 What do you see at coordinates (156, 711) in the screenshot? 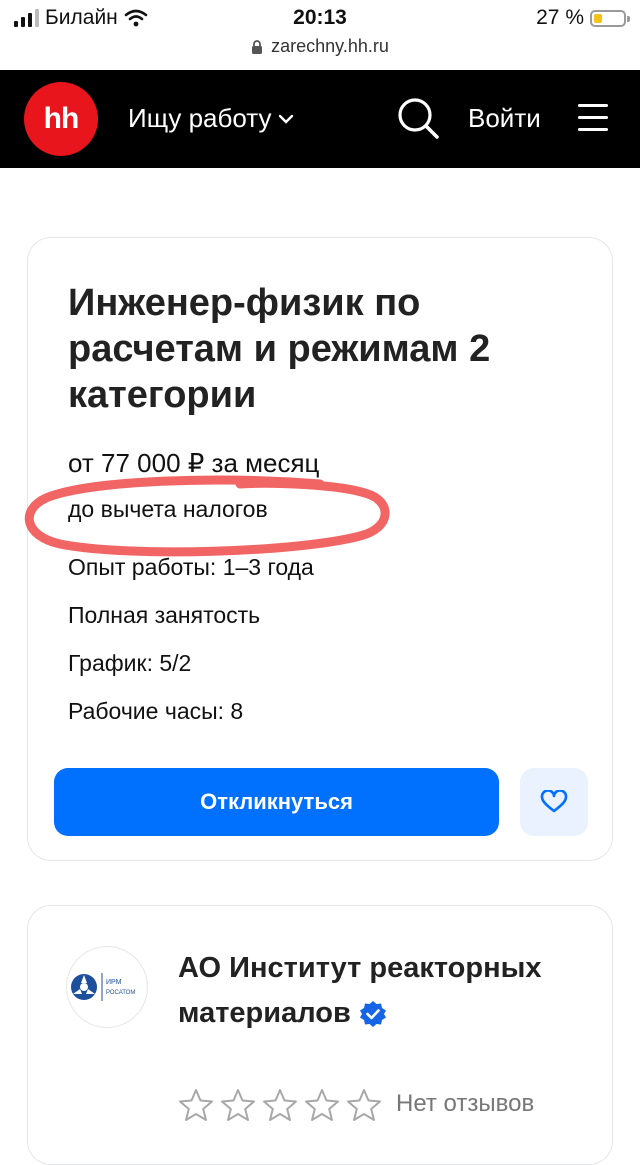
I see `working-hours: Рабочие часы: 8` at bounding box center [156, 711].